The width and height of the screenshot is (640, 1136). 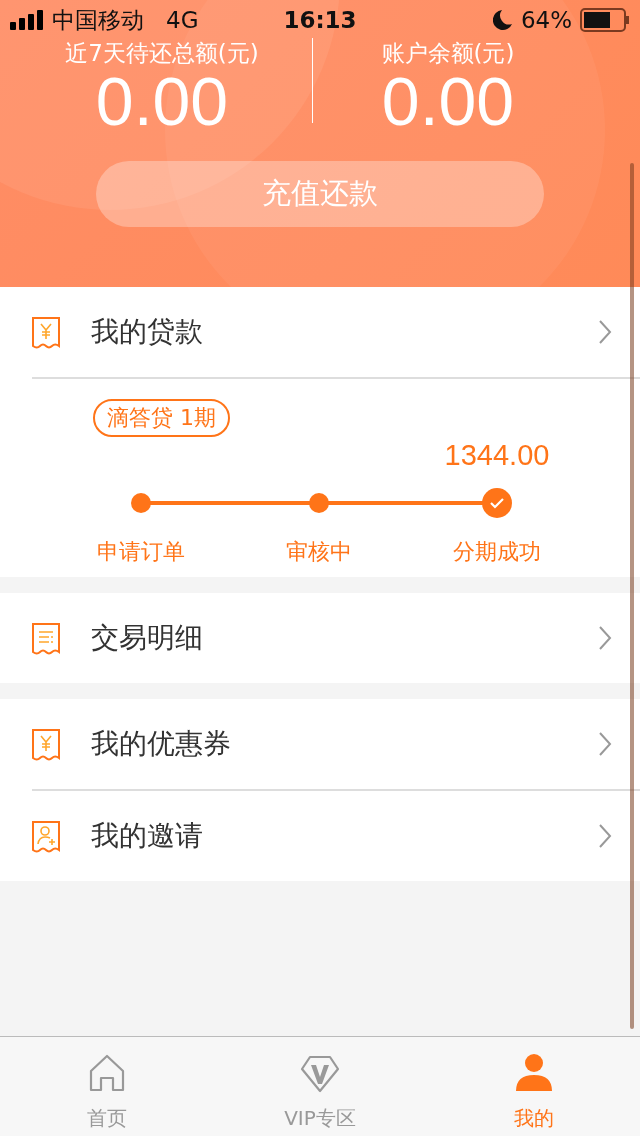 I want to click on menu-item: 我的邀请, so click(x=320, y=836).